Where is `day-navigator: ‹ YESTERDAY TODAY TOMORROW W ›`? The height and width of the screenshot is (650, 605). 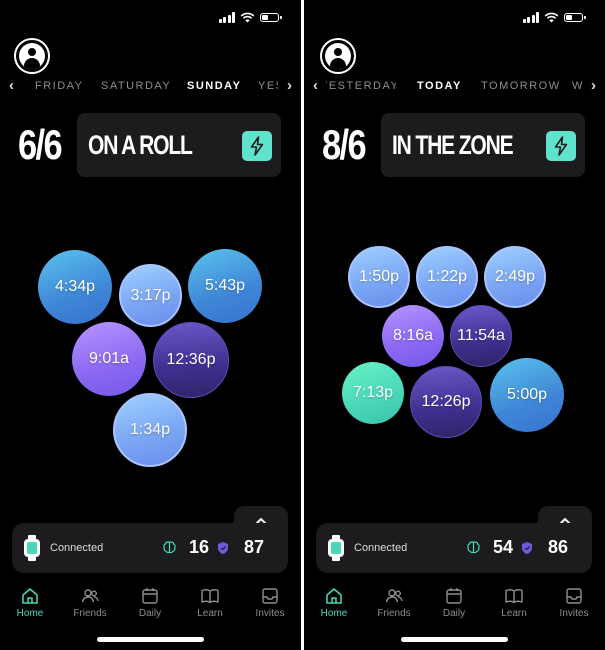
day-navigator: ‹ YESTERDAY TODAY TOMORROW W › is located at coordinates (454, 86).